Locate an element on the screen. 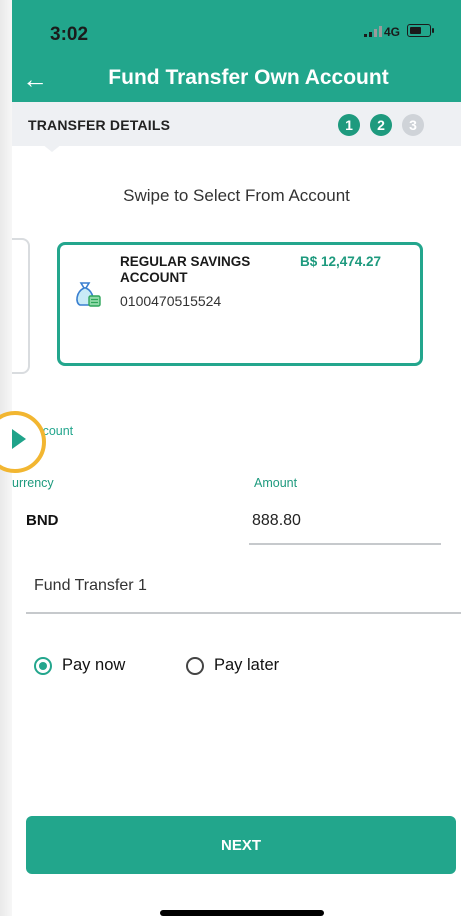 The height and width of the screenshot is (916, 461). pay-later-option: Pay later is located at coordinates (232, 665).